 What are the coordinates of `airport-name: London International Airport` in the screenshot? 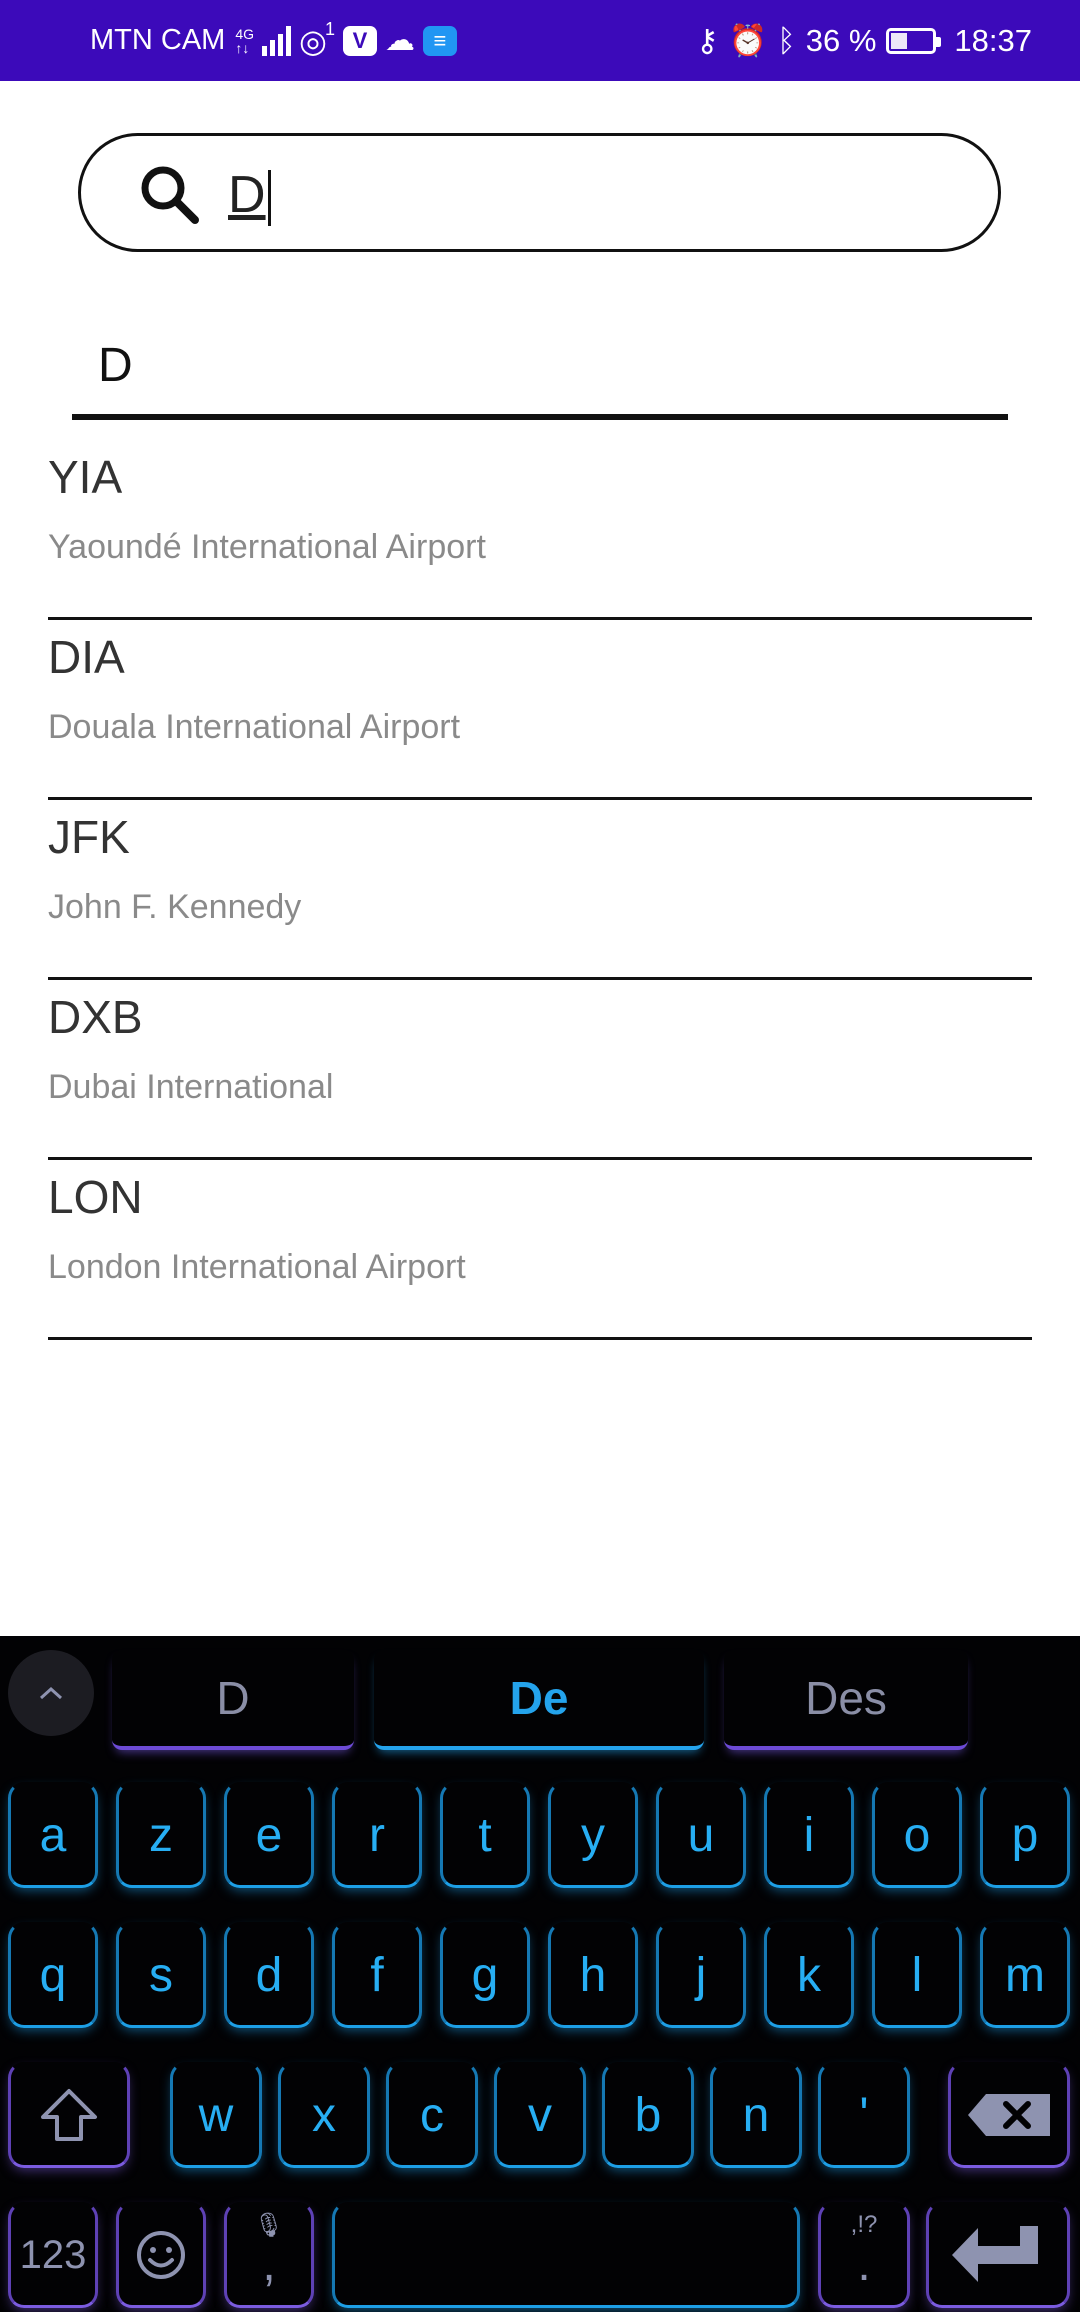 It's located at (257, 1267).